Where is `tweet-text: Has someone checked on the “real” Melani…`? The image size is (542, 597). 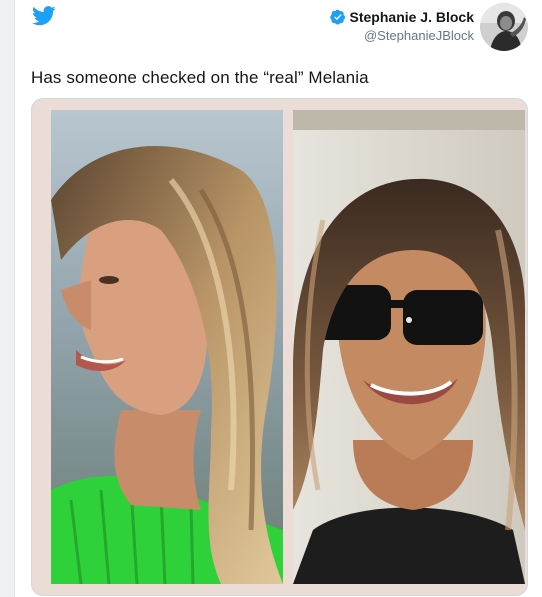 tweet-text: Has someone checked on the “real” Melani… is located at coordinates (200, 77).